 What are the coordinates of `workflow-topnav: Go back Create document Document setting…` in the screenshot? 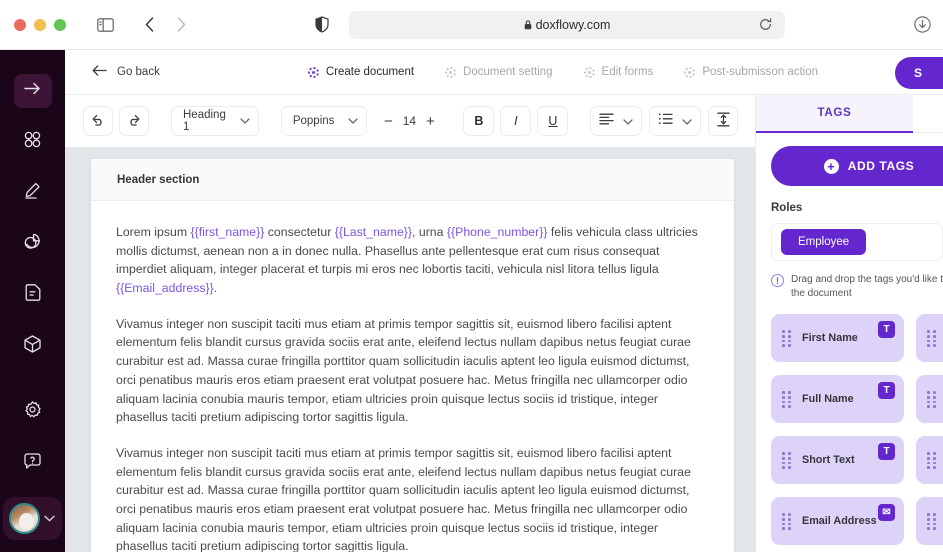 It's located at (504, 72).